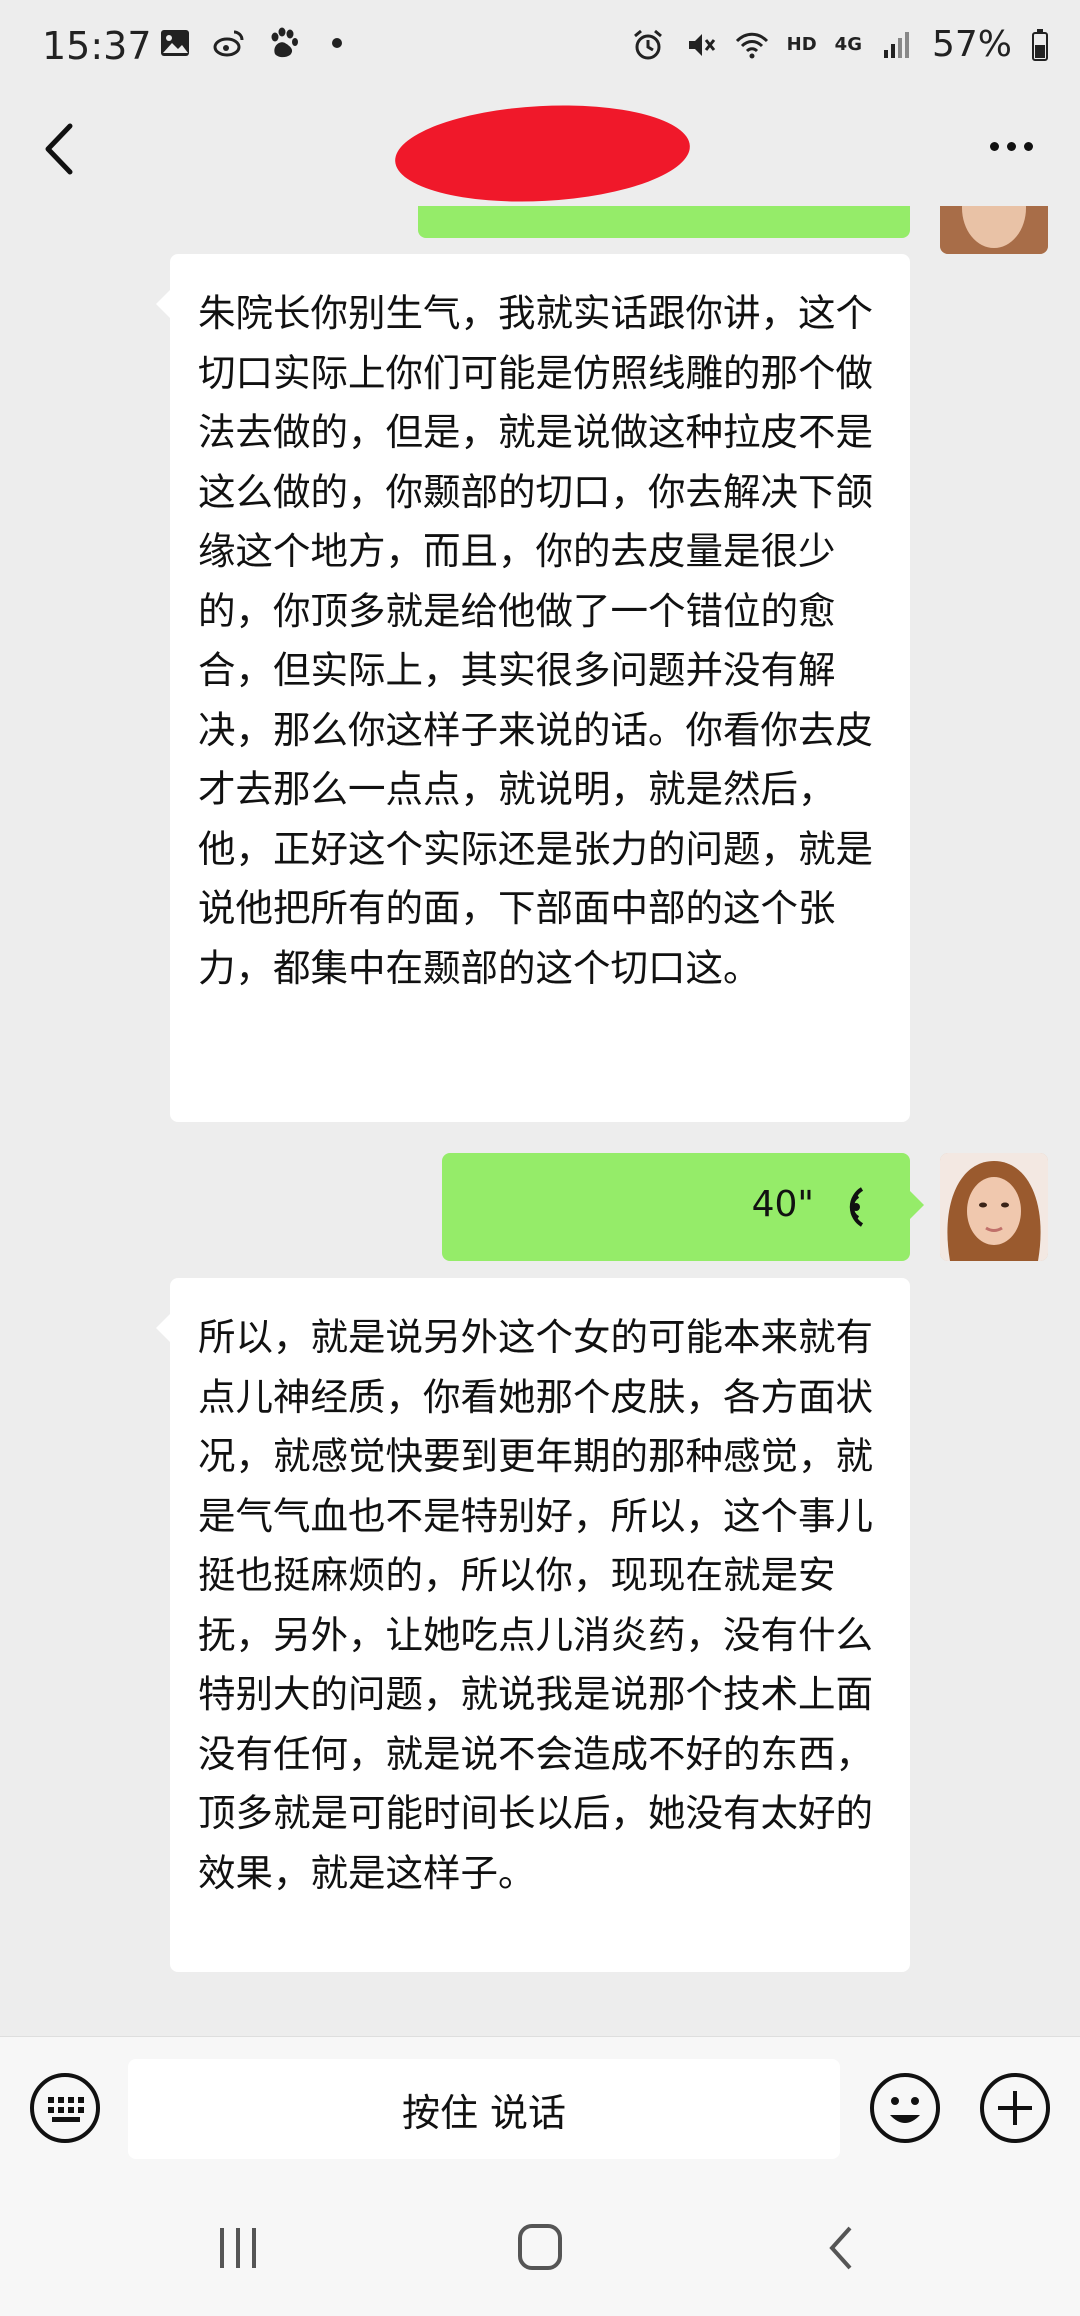 This screenshot has width=1080, height=2316. Describe the element at coordinates (751, 45) in the screenshot. I see `wifi-icon` at that location.